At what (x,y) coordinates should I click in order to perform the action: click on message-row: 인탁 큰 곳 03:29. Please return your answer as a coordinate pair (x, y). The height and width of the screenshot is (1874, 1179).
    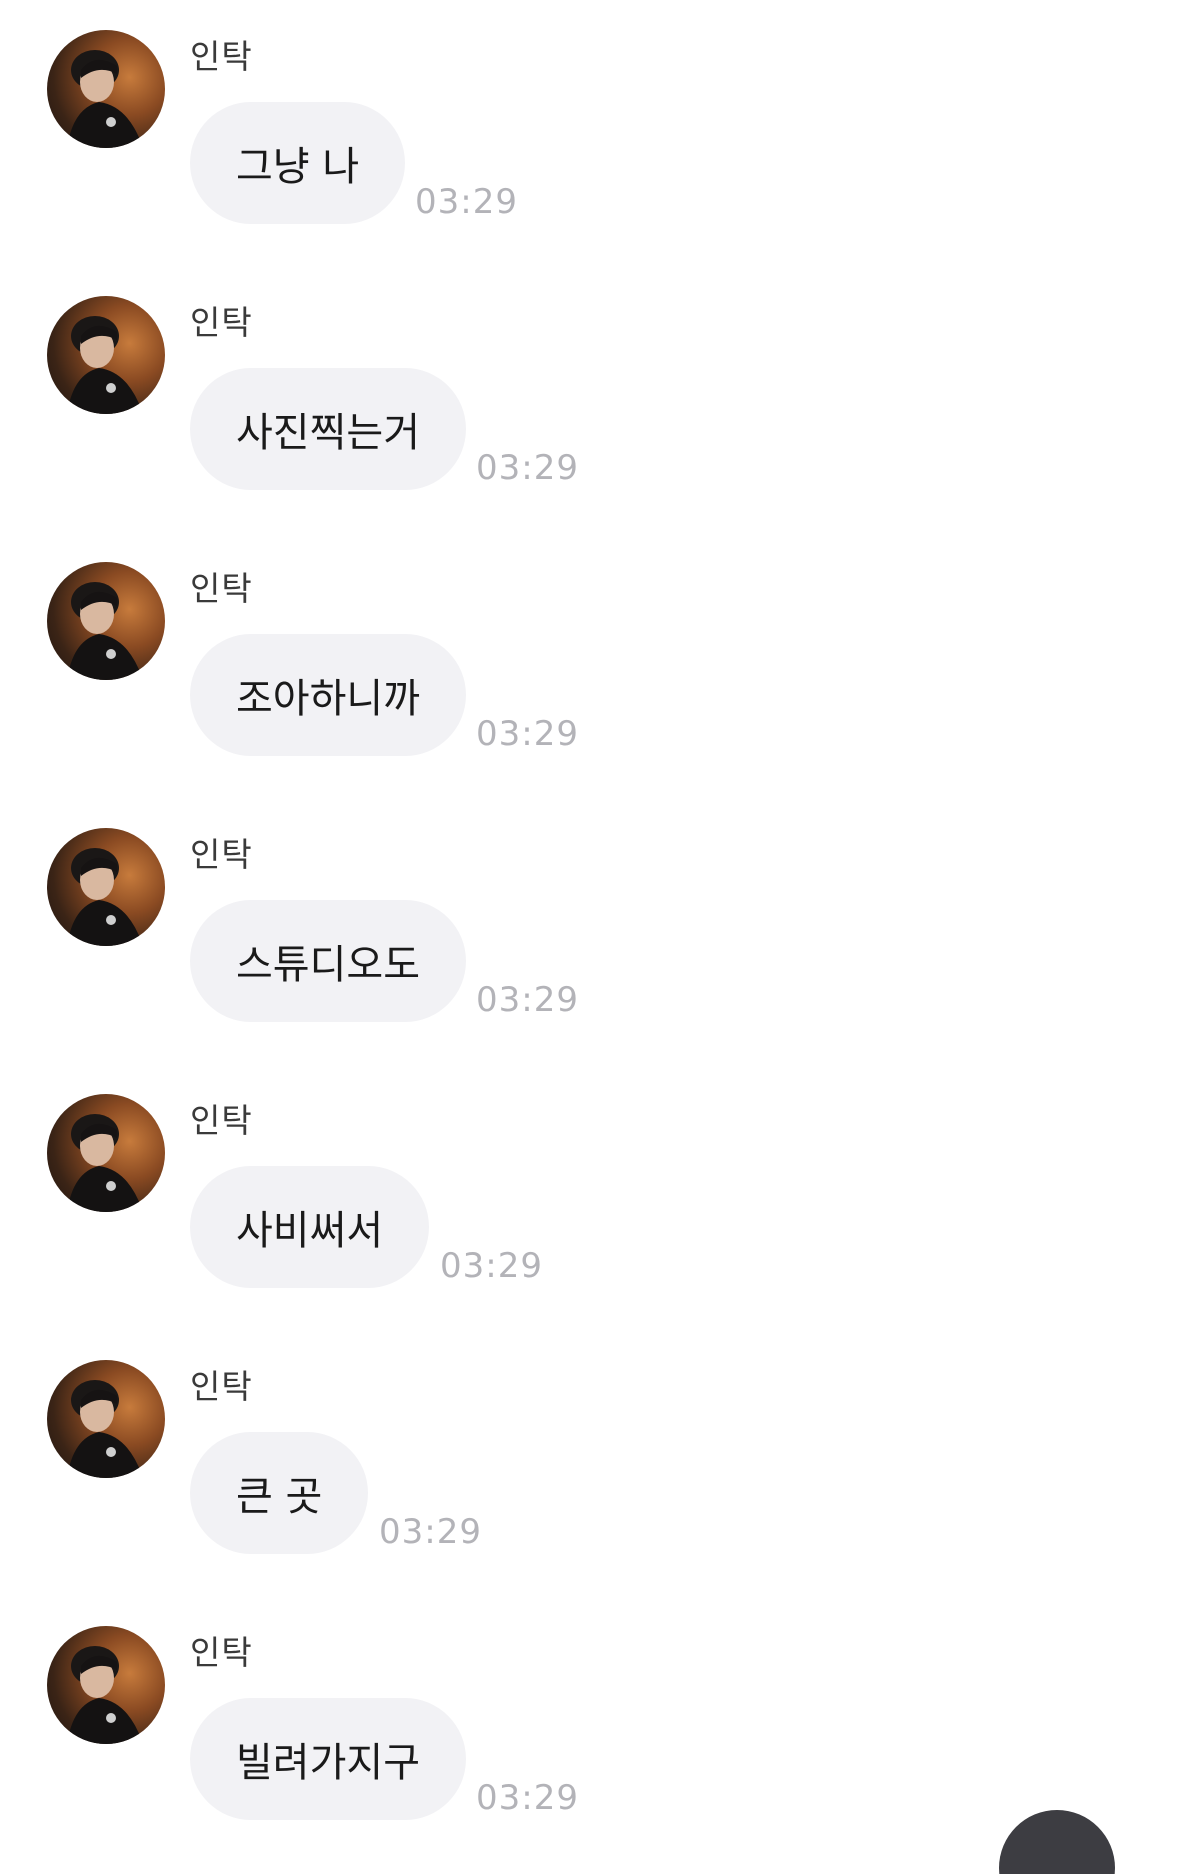
    Looking at the image, I should click on (589, 1465).